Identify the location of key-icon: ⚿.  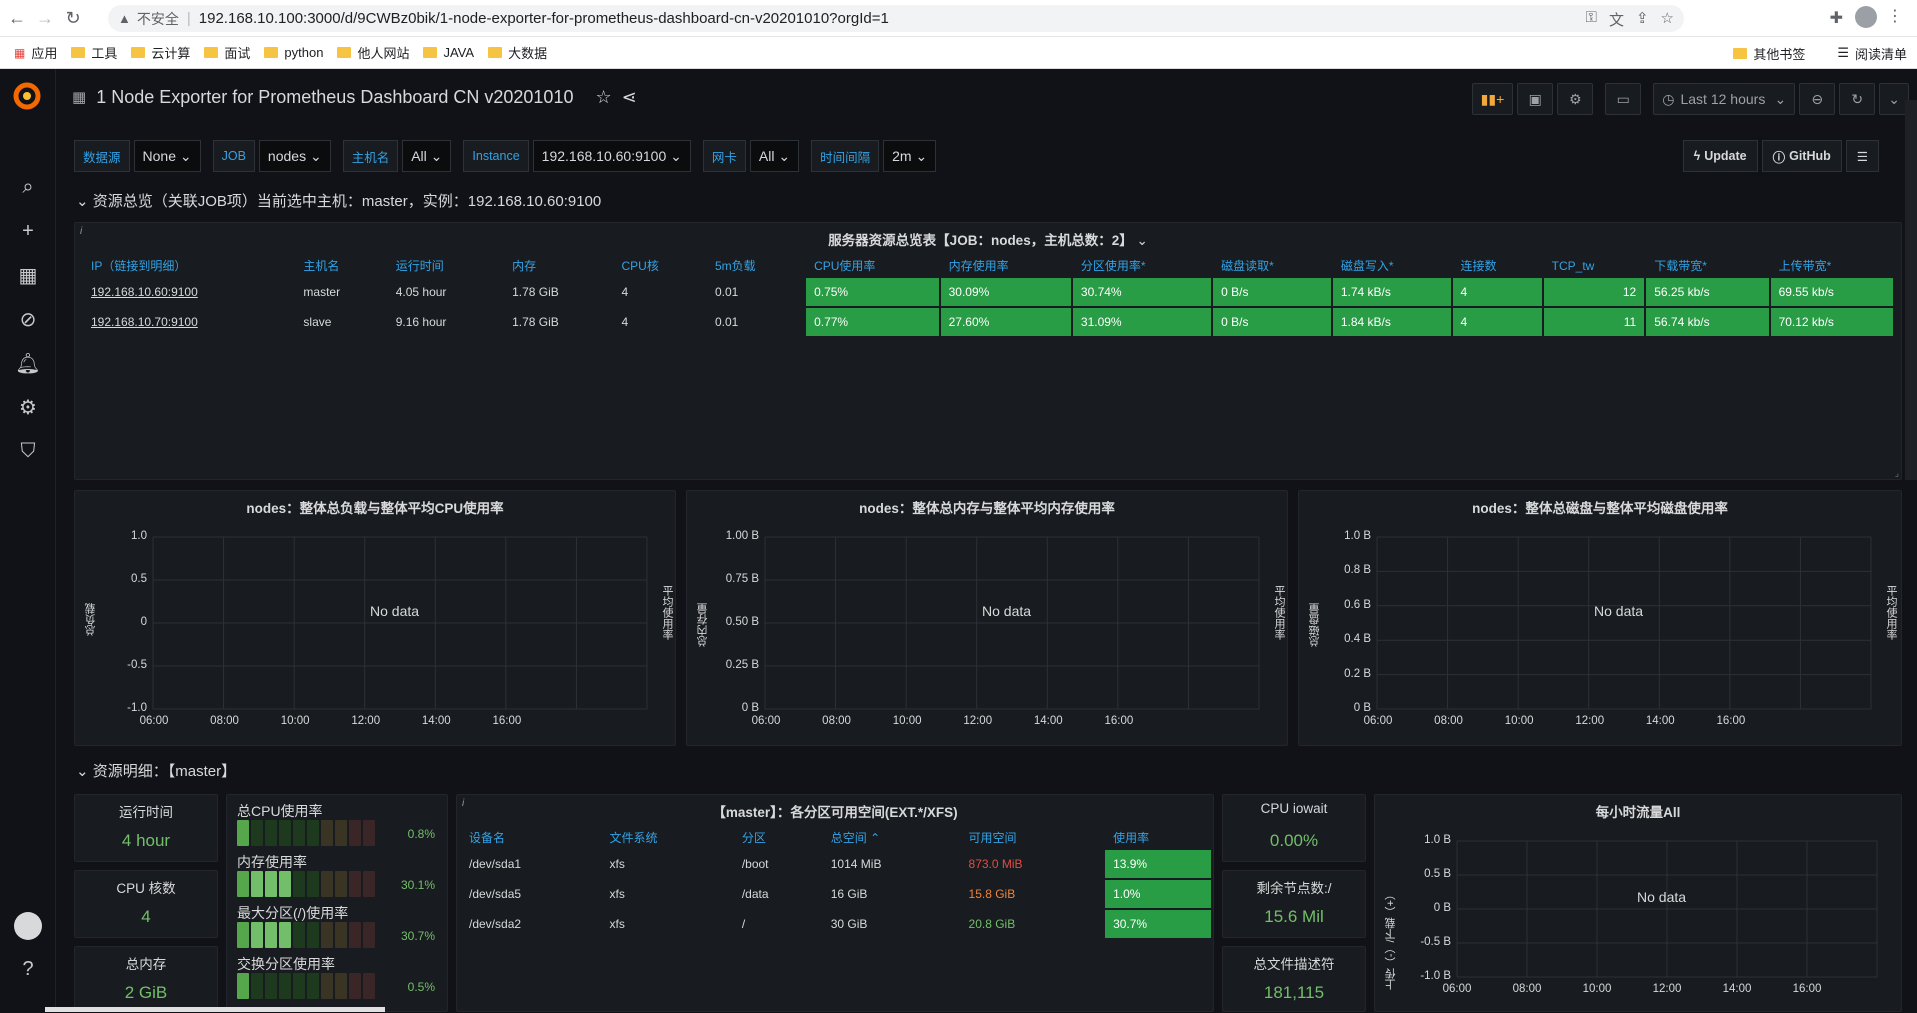
(1591, 19).